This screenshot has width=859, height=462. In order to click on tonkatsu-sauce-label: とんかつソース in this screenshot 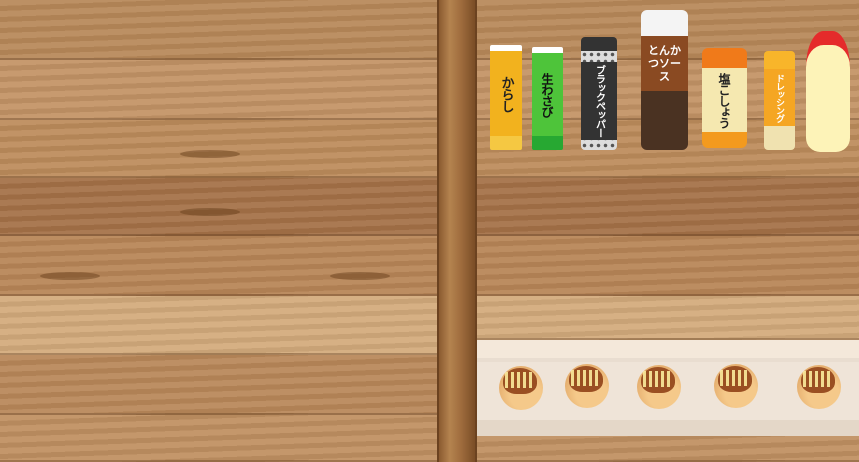, I will do `click(664, 63)`.